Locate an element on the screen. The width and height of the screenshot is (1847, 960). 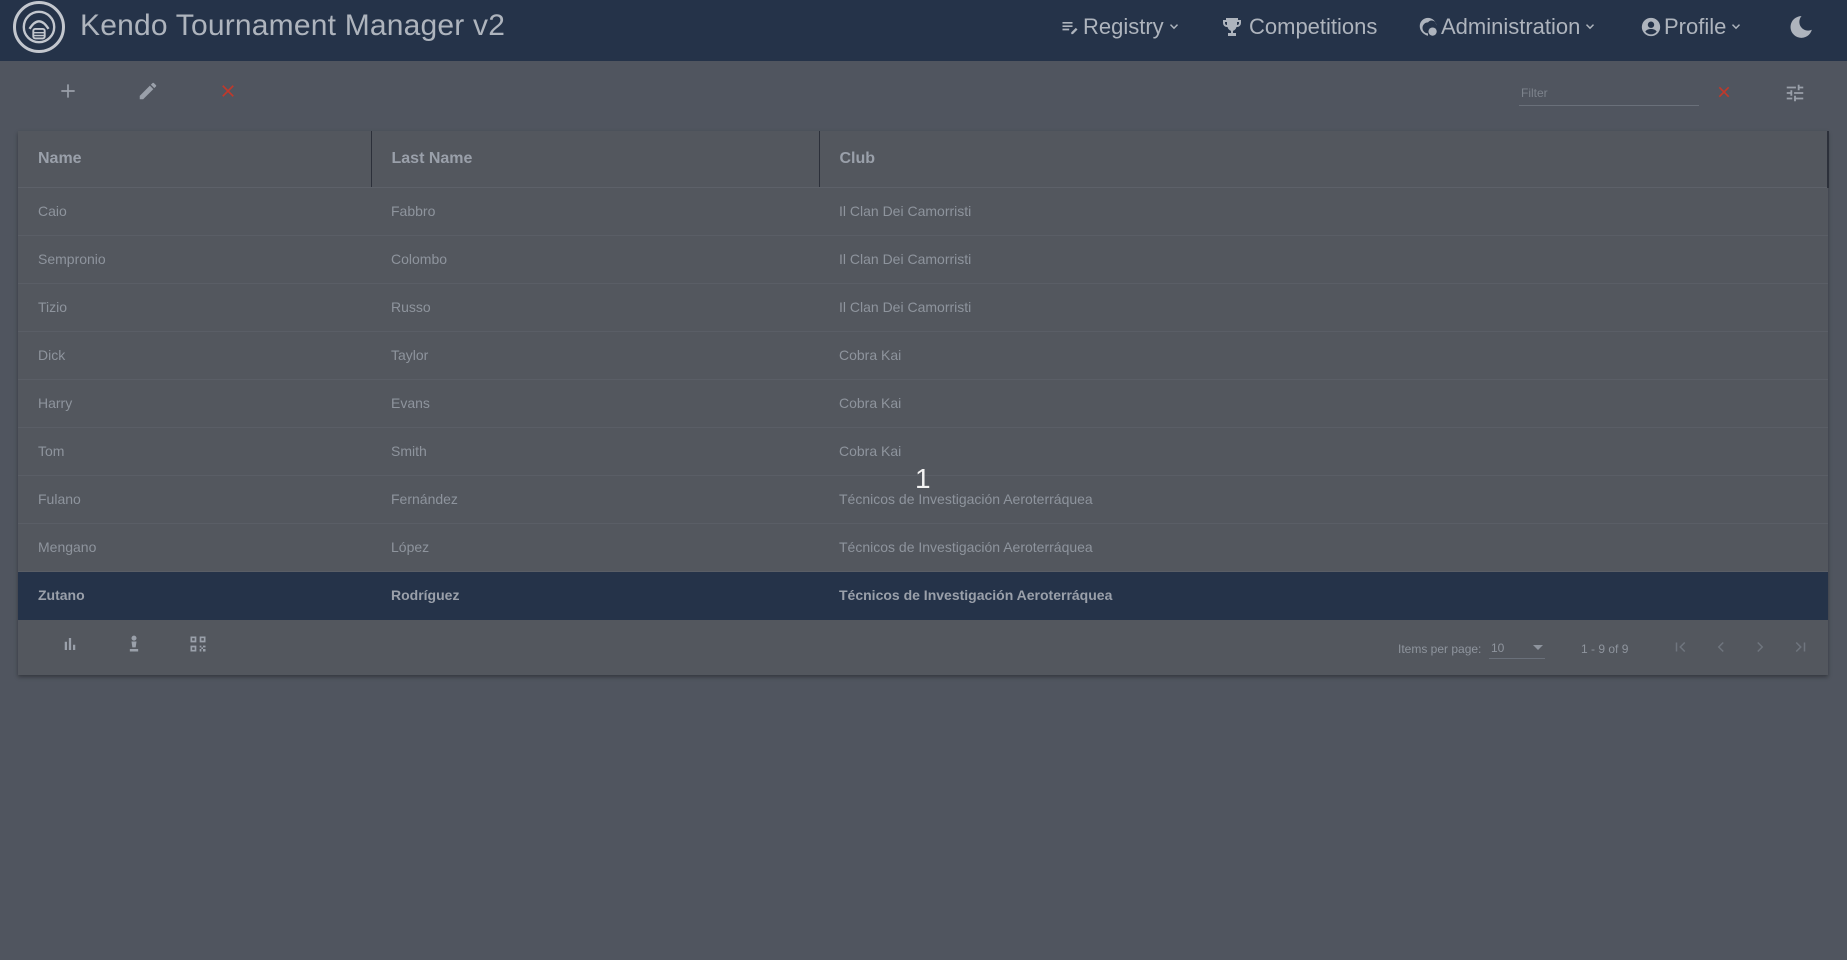
cell-last-name: López is located at coordinates (595, 547).